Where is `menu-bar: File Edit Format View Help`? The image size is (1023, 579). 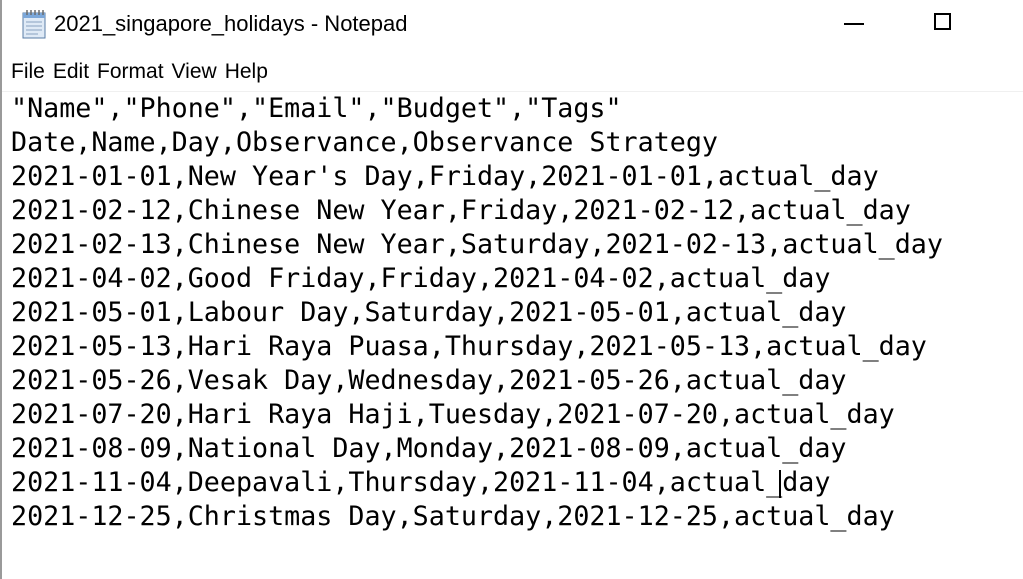
menu-bar: File Edit Format View Help is located at coordinates (512, 72).